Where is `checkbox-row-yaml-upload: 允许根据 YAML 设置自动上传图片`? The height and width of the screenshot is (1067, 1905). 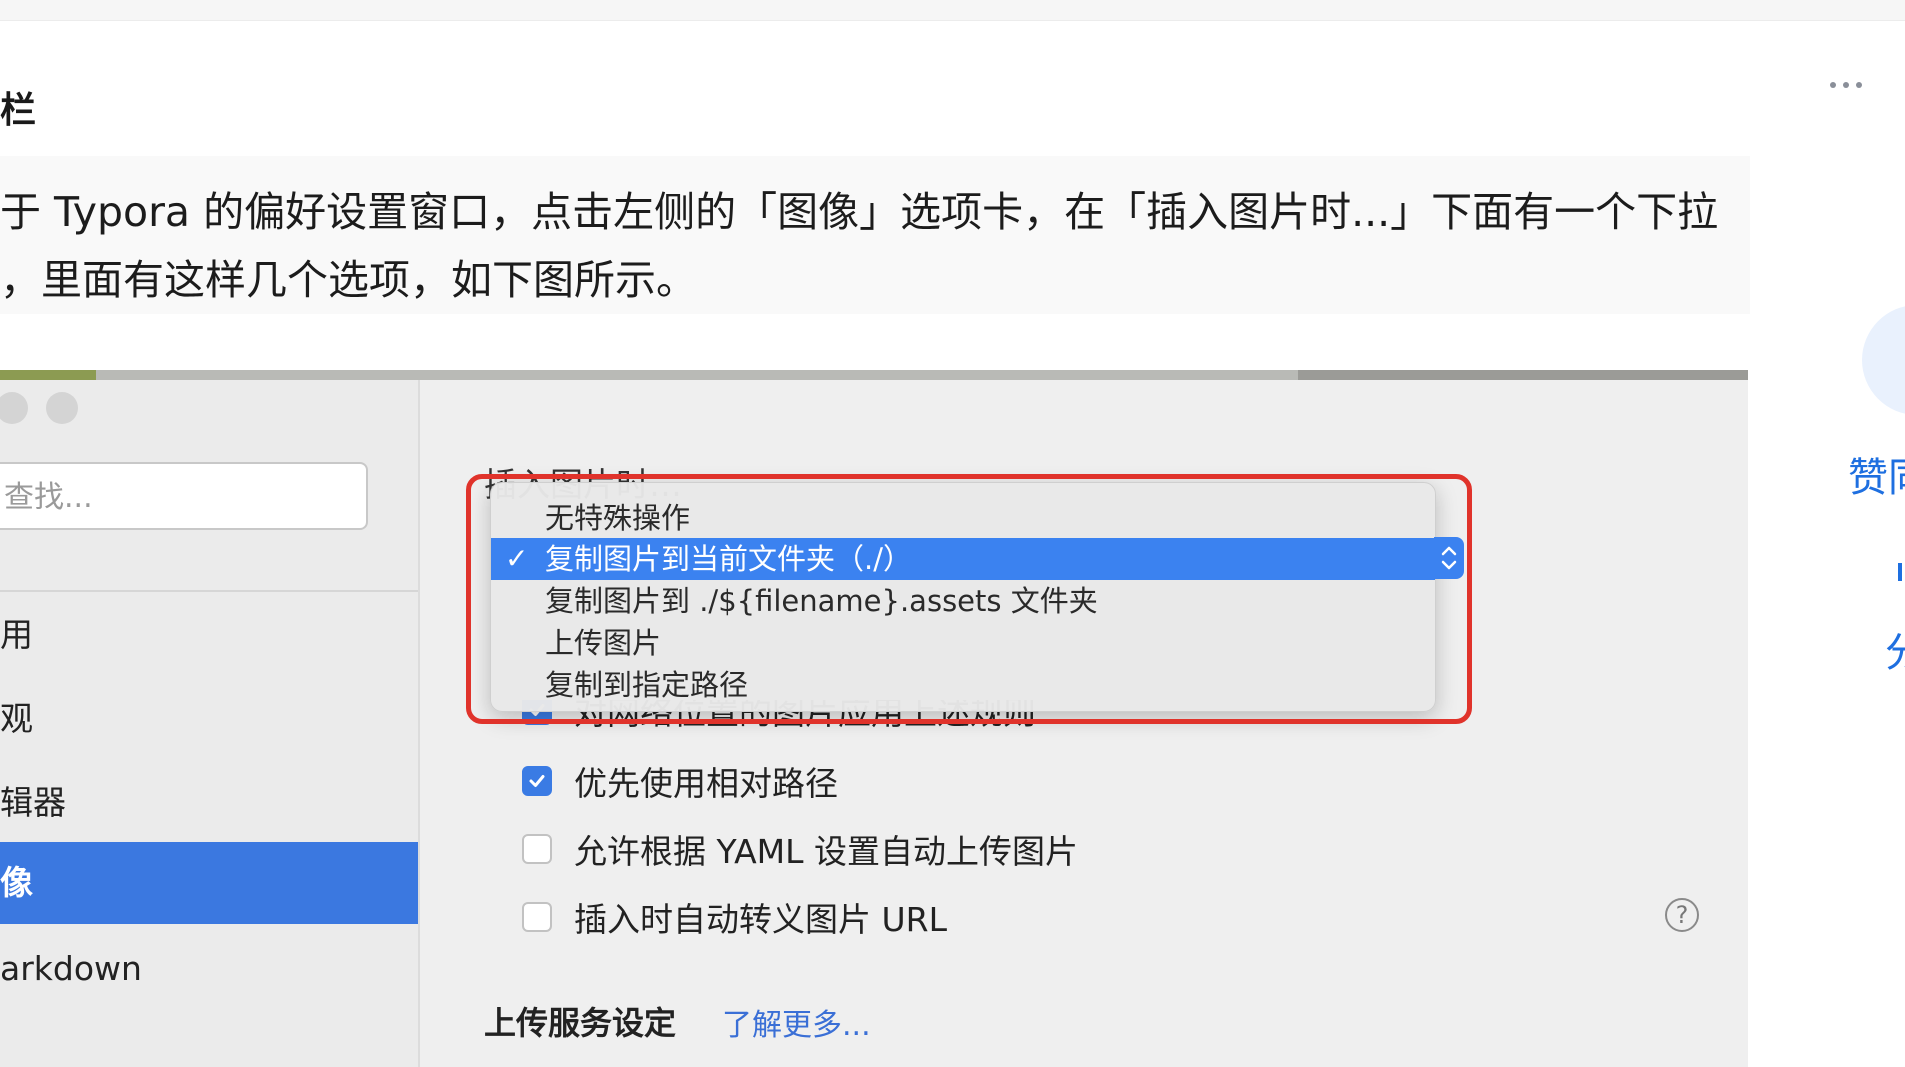
checkbox-row-yaml-upload: 允许根据 YAML 设置自动上传图片 is located at coordinates (800, 850).